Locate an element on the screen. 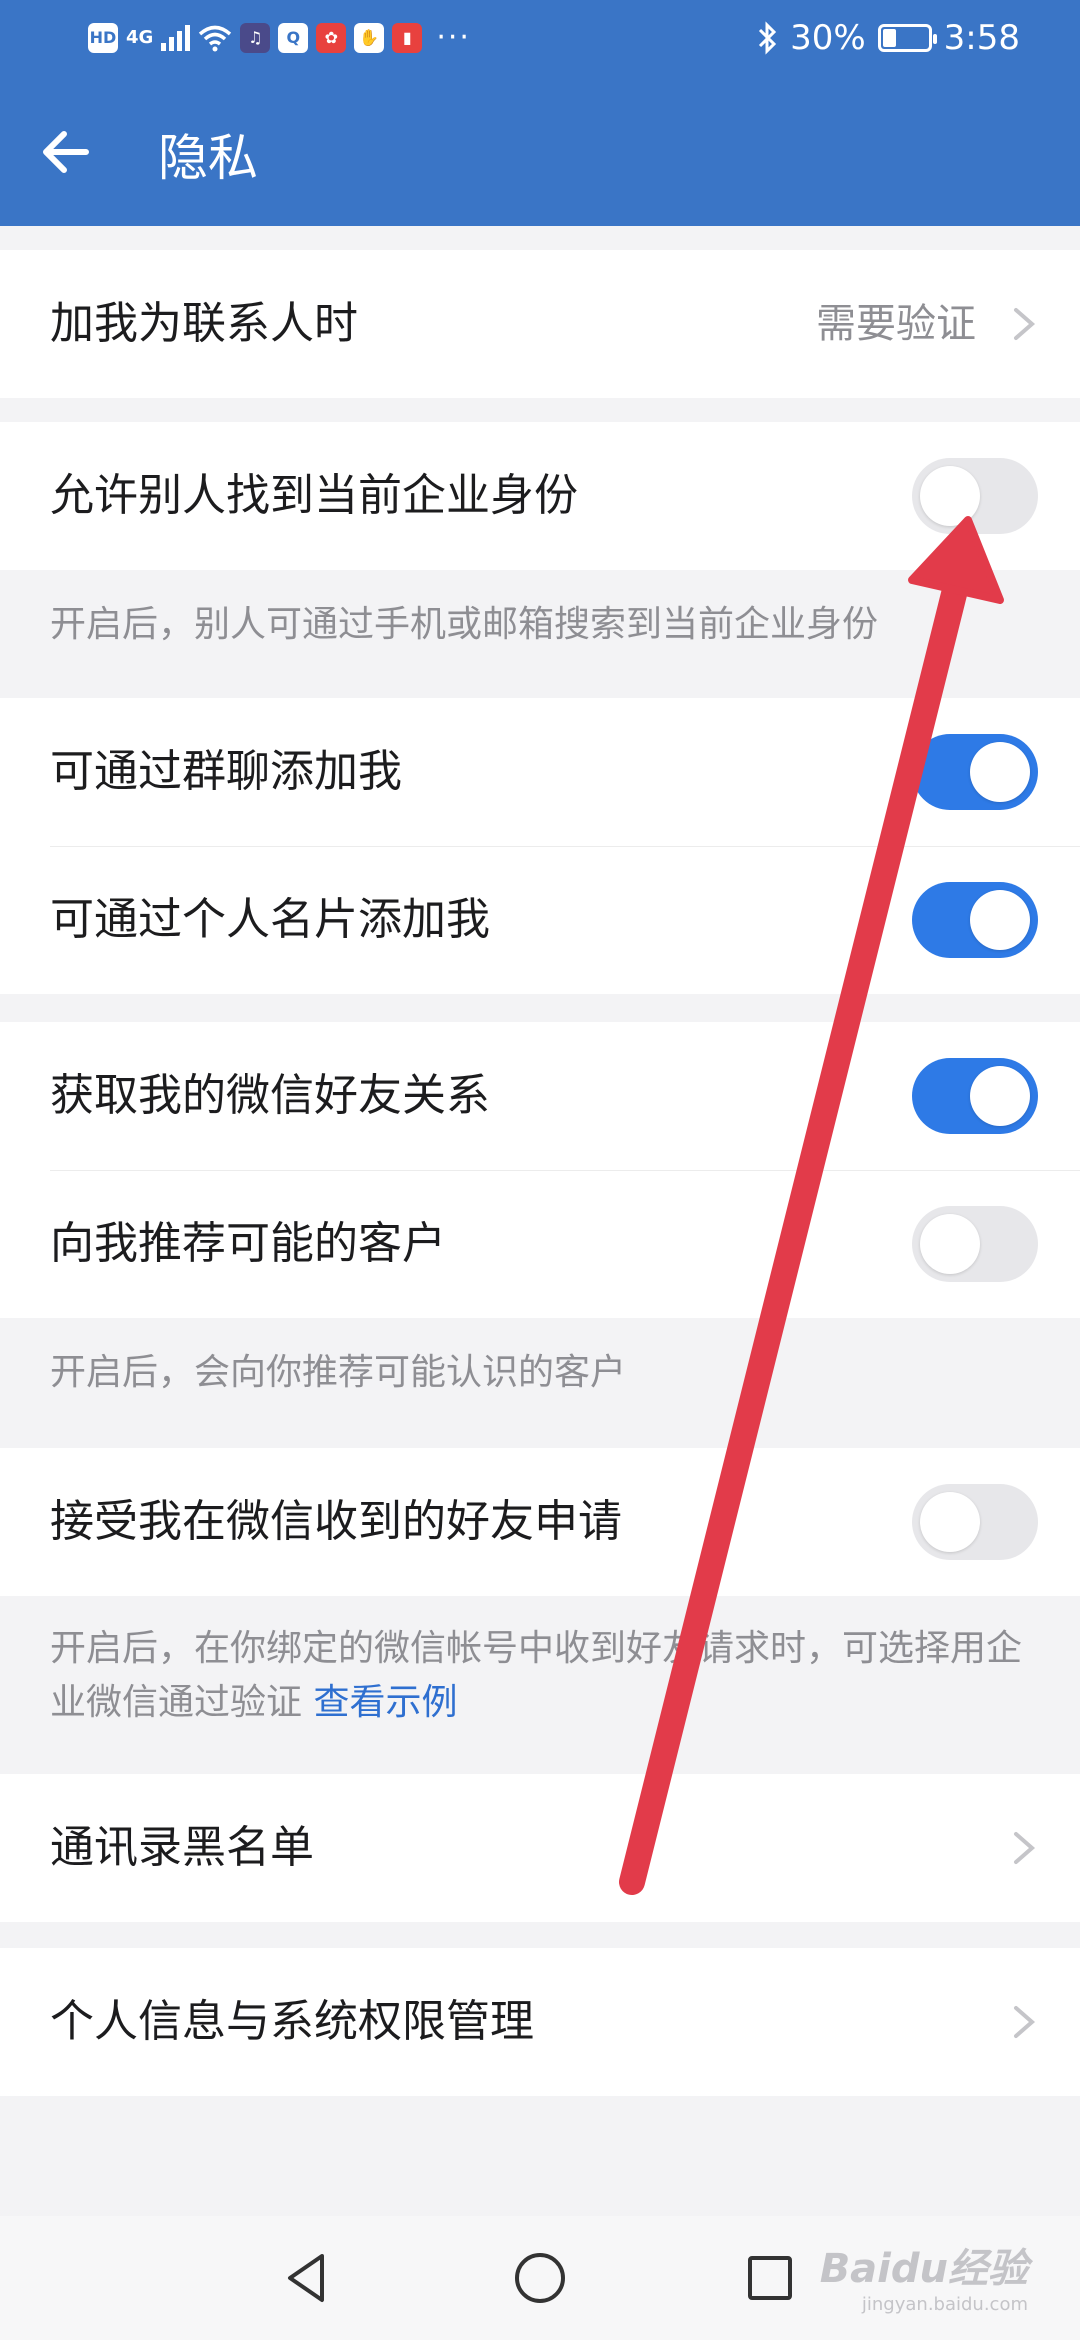  add-via-group-label: 可通过群聊添加我 is located at coordinates (226, 771).